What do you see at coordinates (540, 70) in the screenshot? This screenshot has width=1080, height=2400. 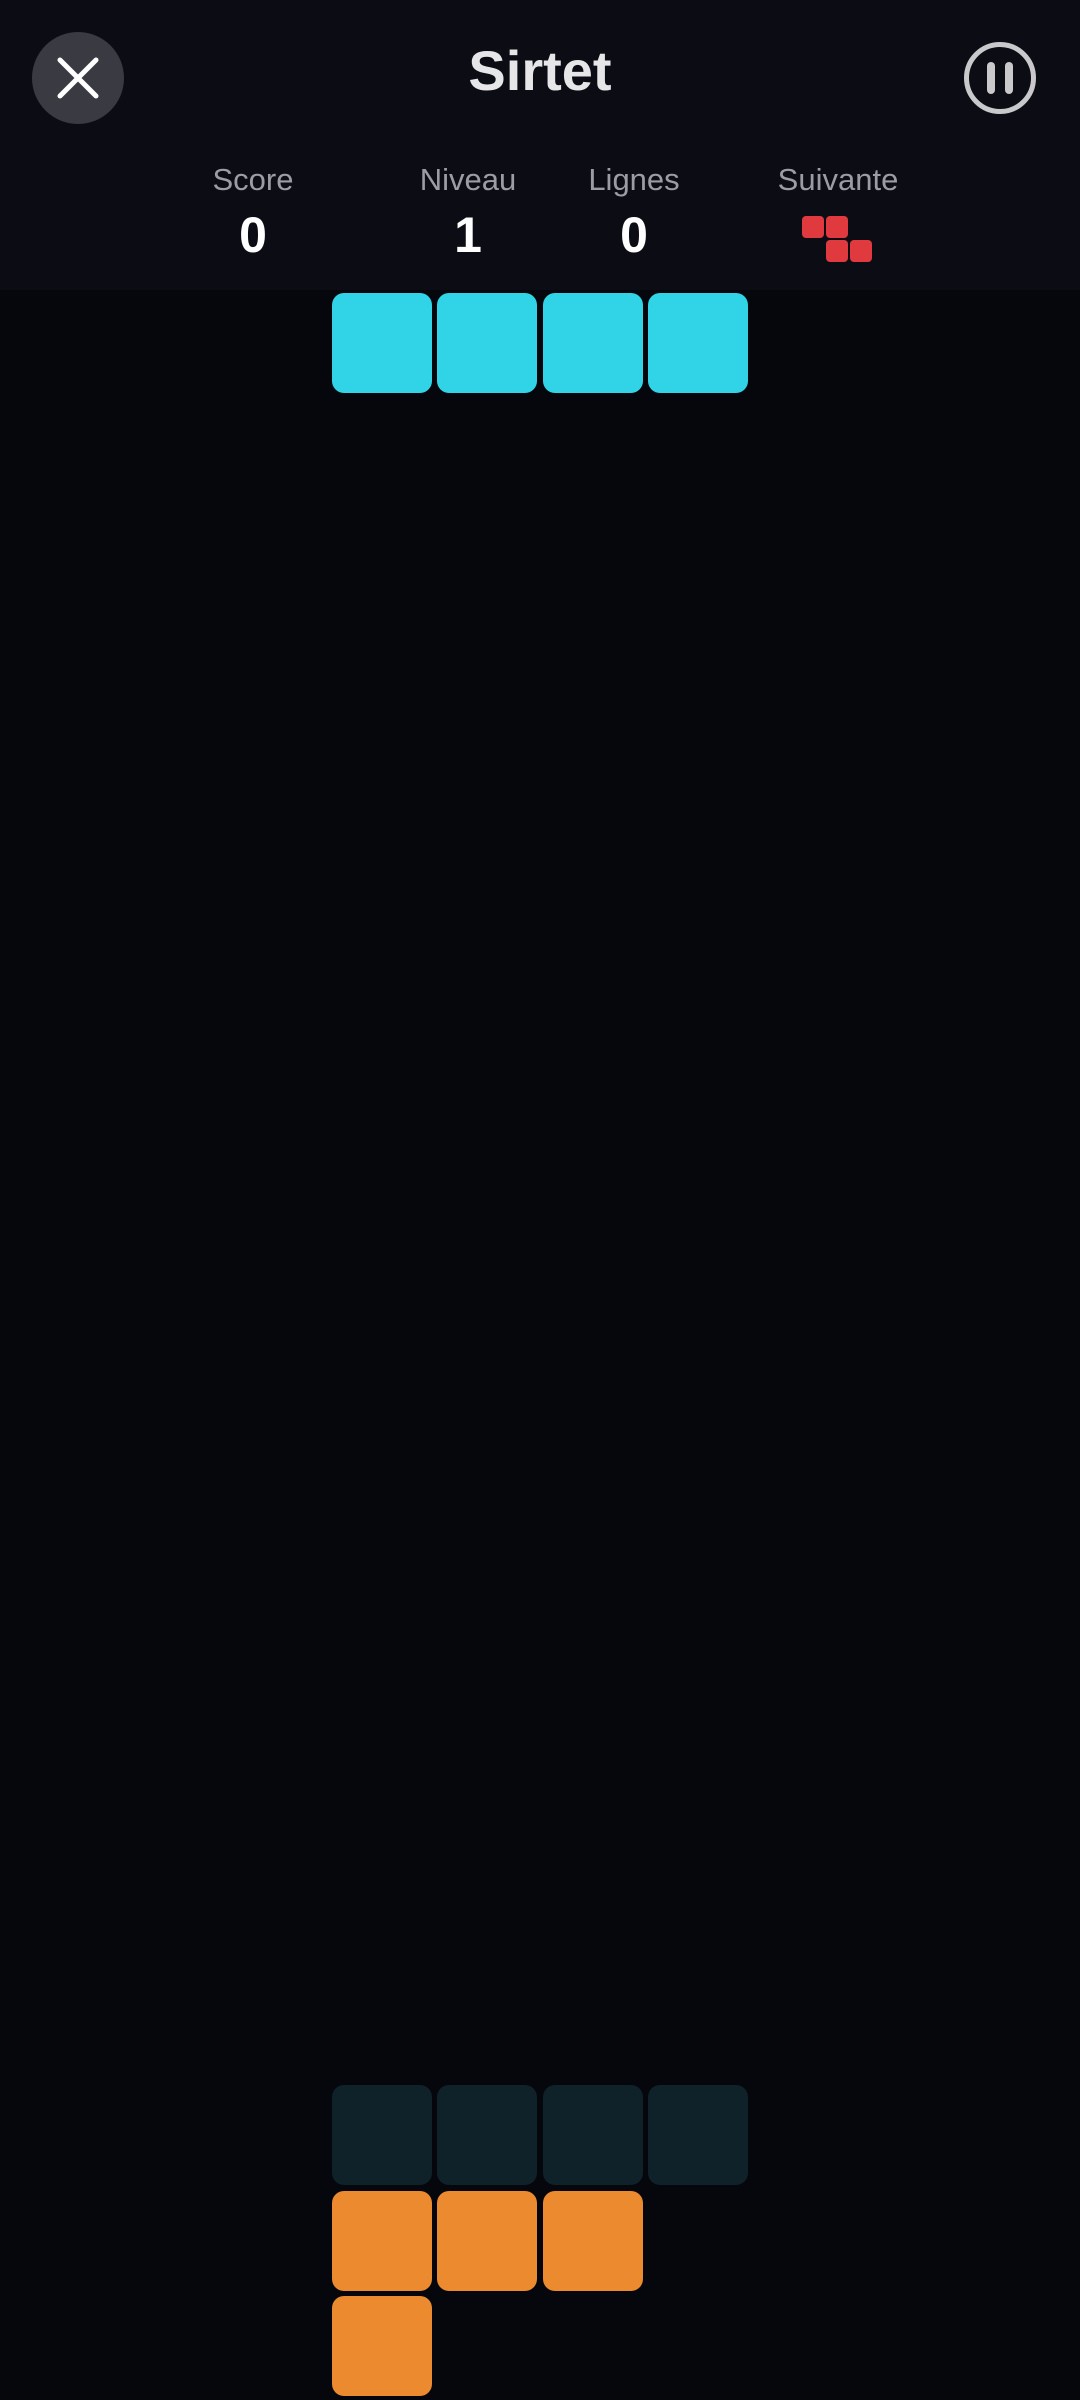 I see `game-title: Sirtet` at bounding box center [540, 70].